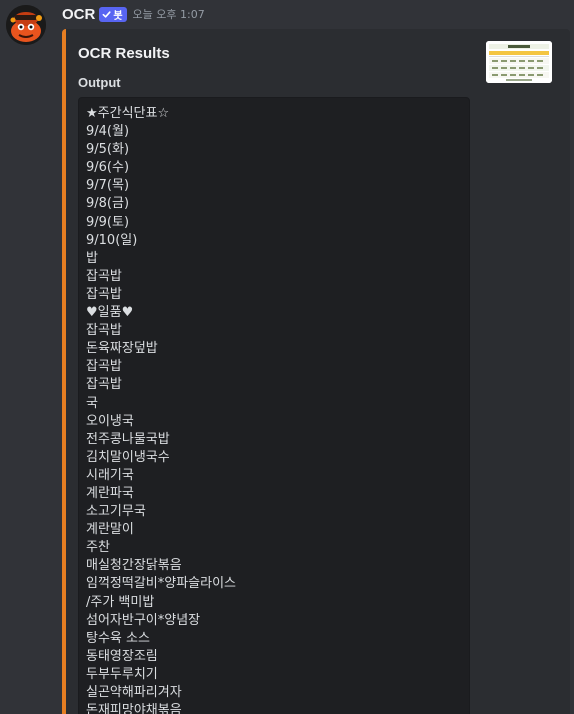 The image size is (574, 714). What do you see at coordinates (118, 638) in the screenshot?
I see `output-line: 탕수육 소스` at bounding box center [118, 638].